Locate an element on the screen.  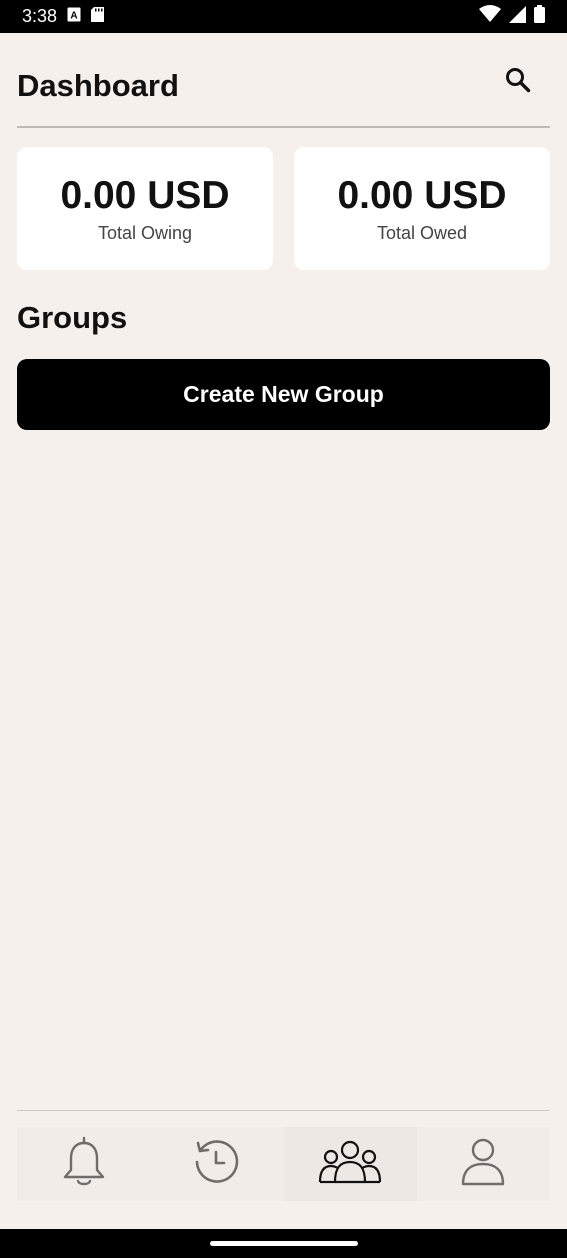
search-icon is located at coordinates (518, 82).